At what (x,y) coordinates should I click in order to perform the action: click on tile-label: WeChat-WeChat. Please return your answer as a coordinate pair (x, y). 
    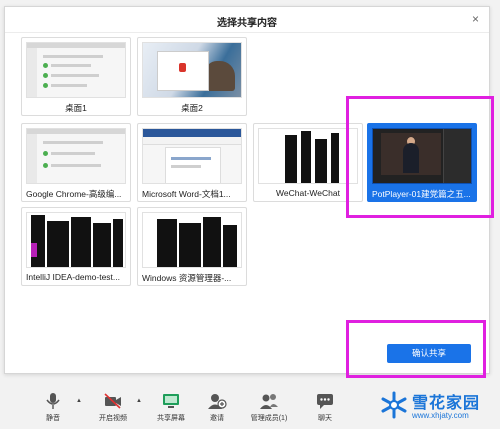
    Looking at the image, I should click on (308, 193).